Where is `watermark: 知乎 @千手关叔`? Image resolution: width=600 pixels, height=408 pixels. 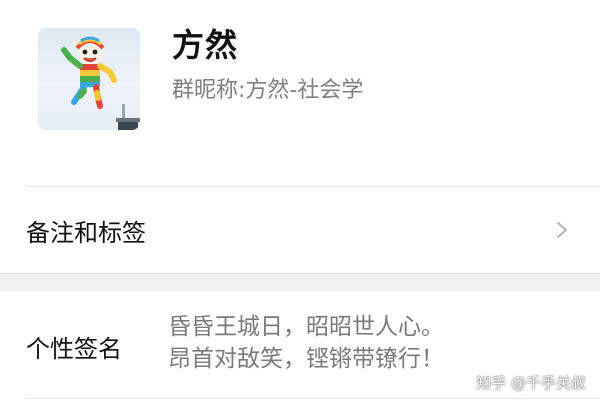
watermark: 知乎 @千手关叔 is located at coordinates (531, 383).